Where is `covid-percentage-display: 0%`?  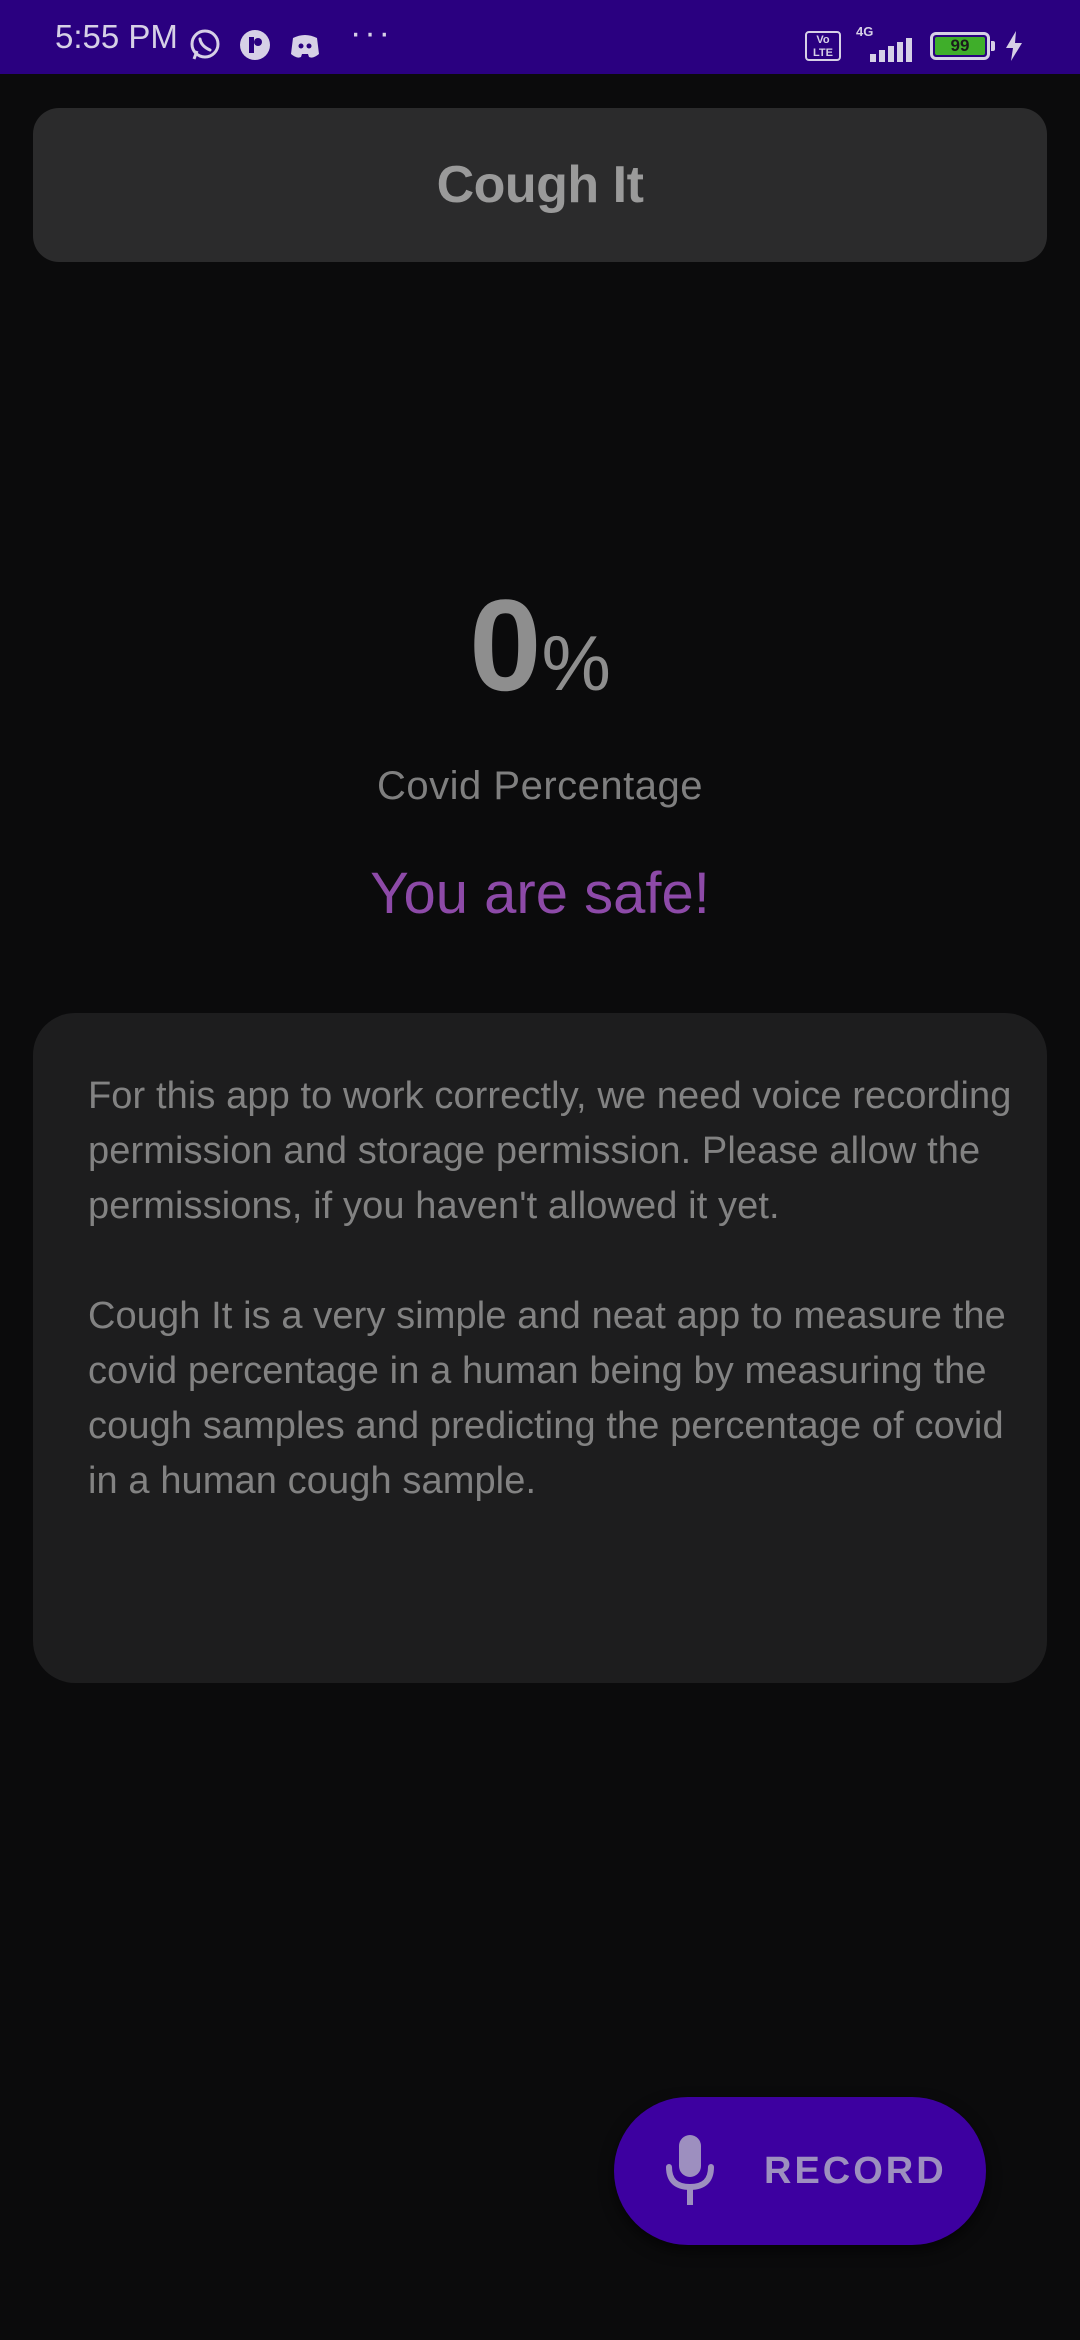
covid-percentage-display: 0% is located at coordinates (540, 645).